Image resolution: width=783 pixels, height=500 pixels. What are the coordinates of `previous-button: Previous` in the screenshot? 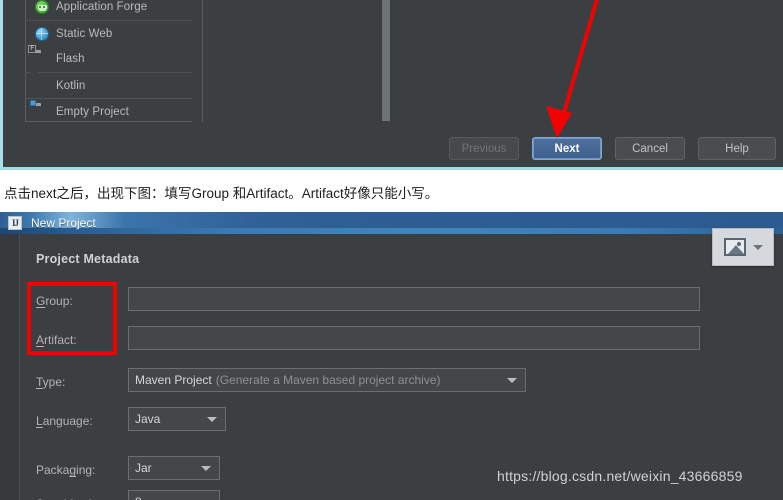 It's located at (484, 148).